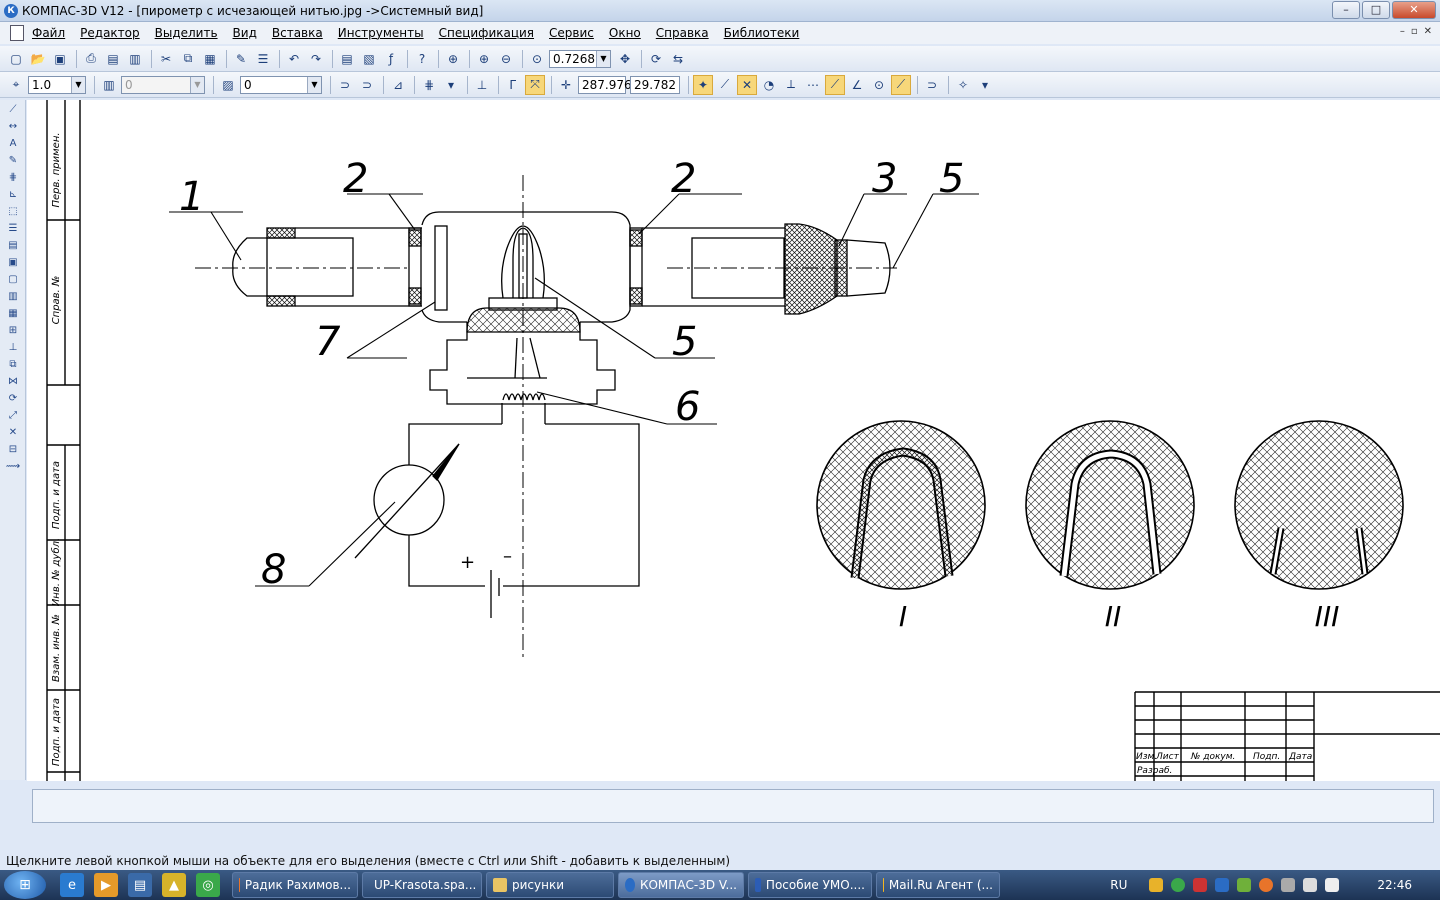  Describe the element at coordinates (550, 885) in the screenshot. I see `task-folder: рисунки` at that location.